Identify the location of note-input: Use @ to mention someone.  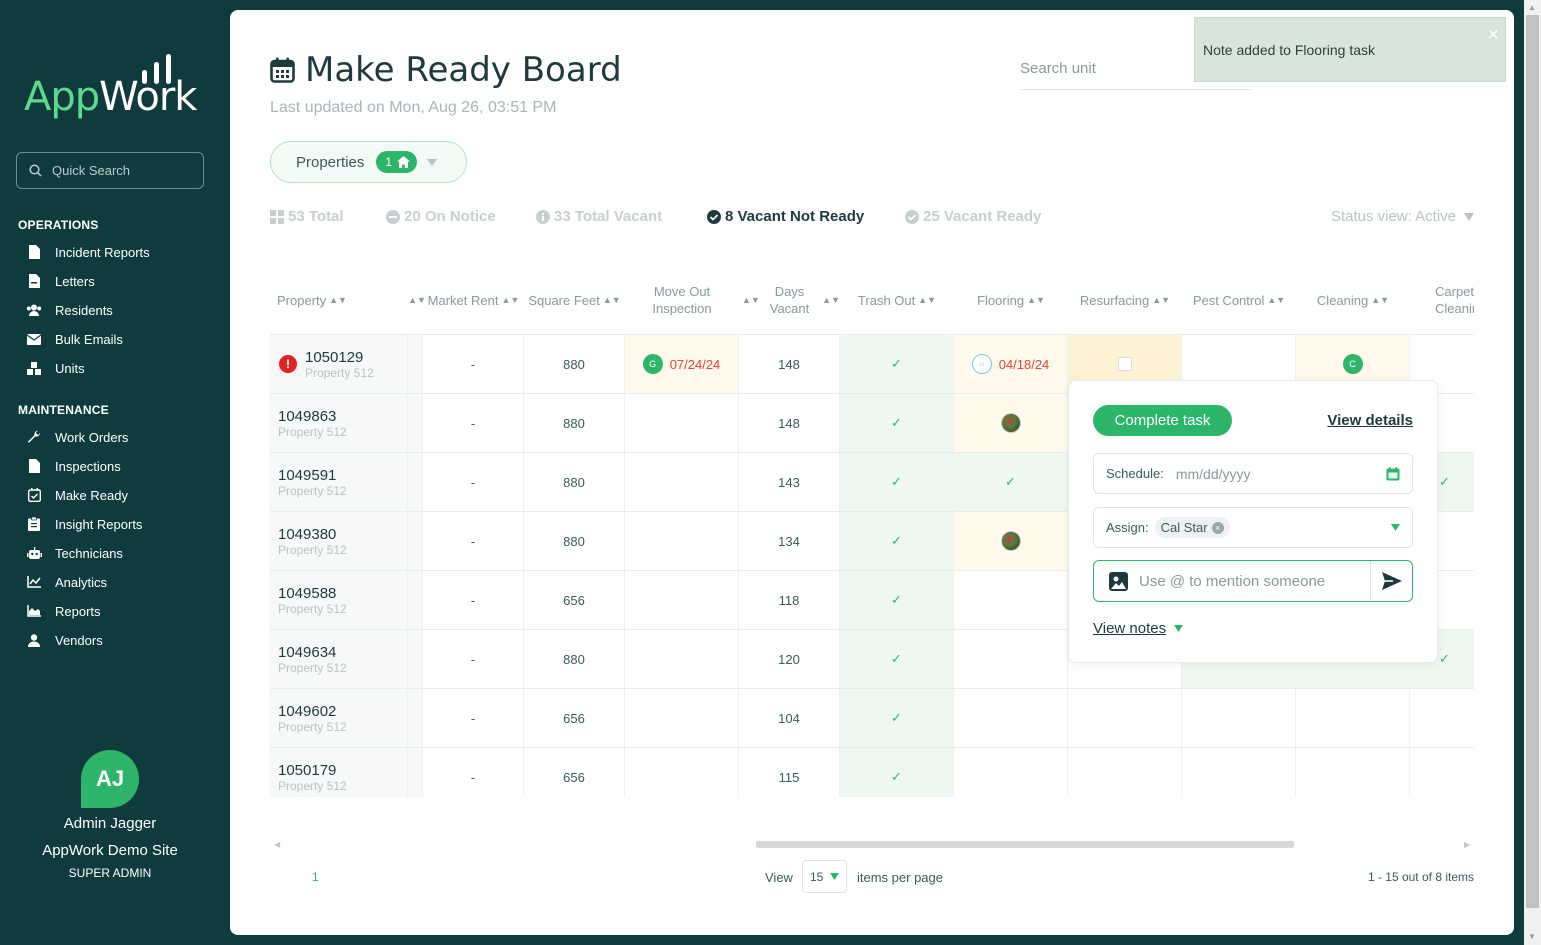
(1232, 581).